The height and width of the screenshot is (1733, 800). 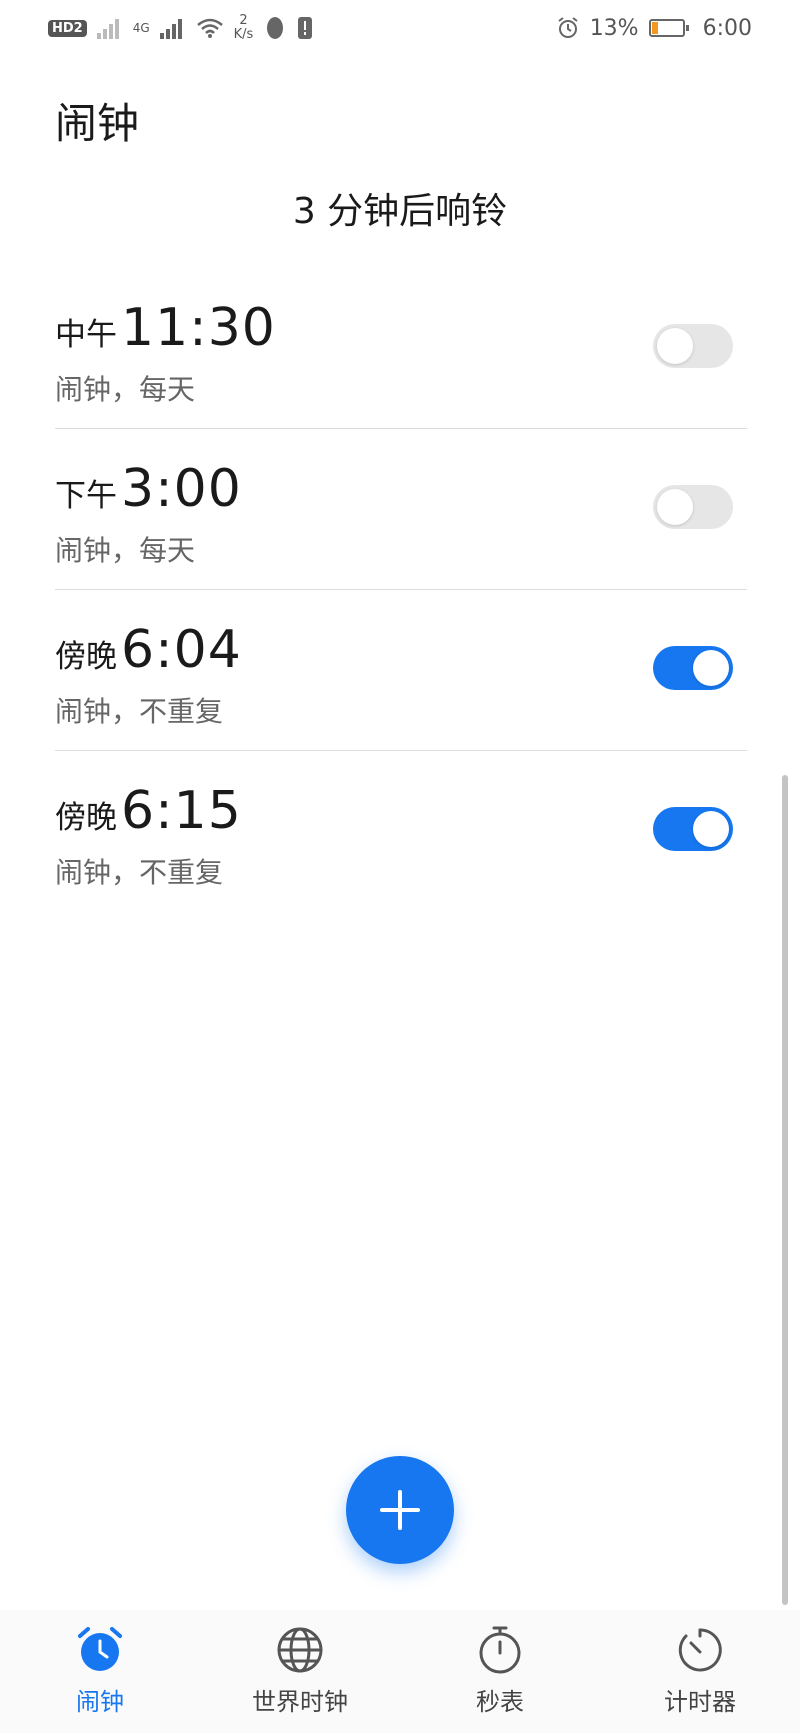 What do you see at coordinates (727, 28) in the screenshot?
I see `status-time: 6:00` at bounding box center [727, 28].